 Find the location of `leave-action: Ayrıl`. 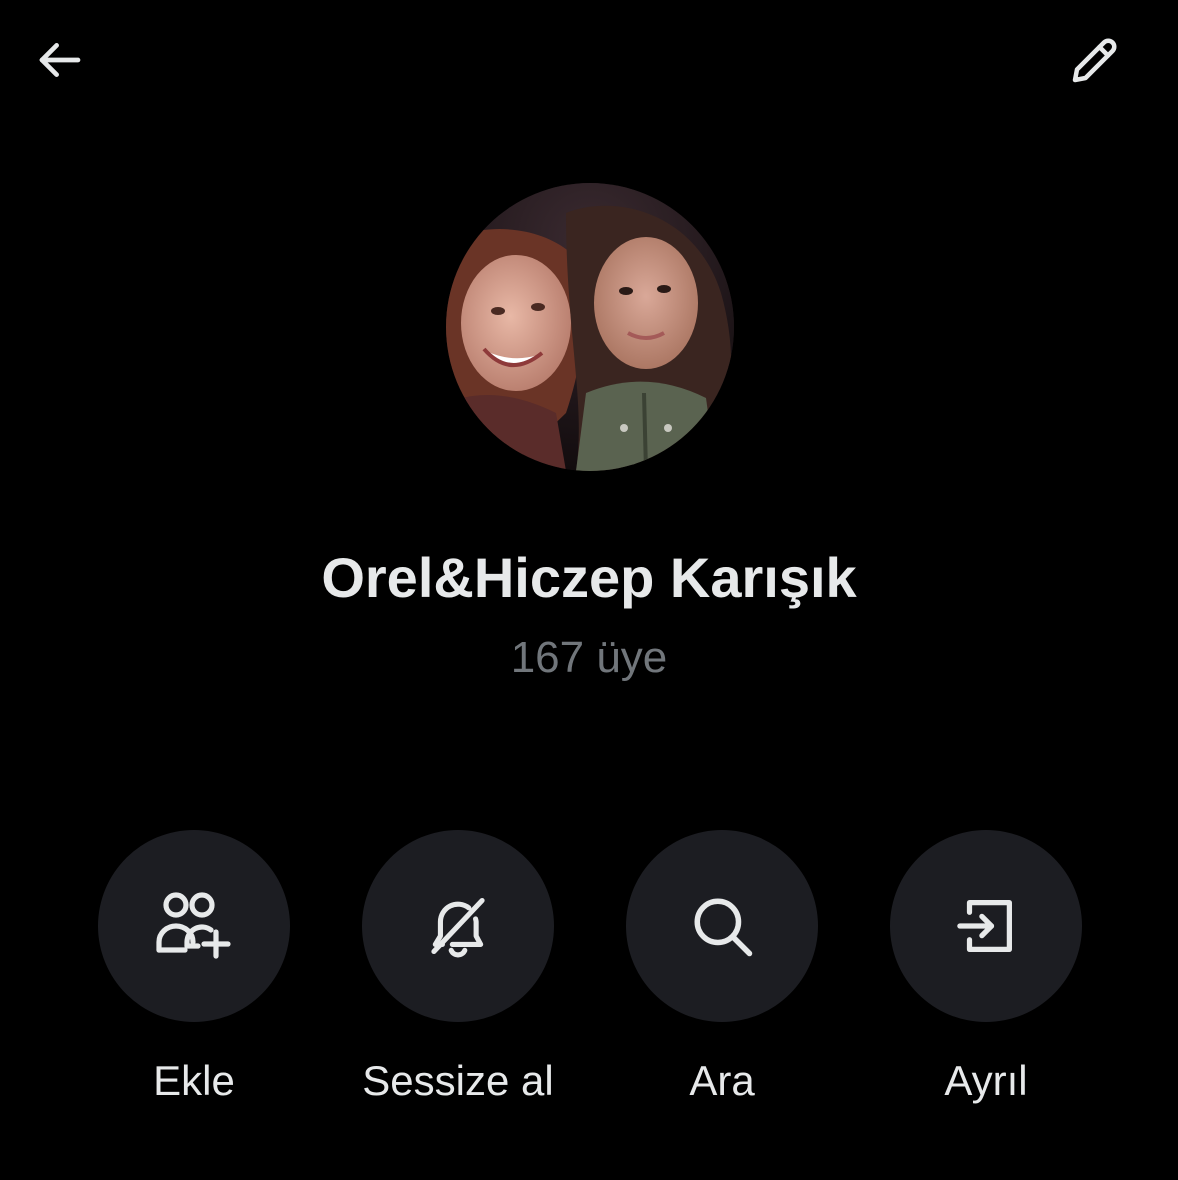

leave-action: Ayrıl is located at coordinates (986, 968).